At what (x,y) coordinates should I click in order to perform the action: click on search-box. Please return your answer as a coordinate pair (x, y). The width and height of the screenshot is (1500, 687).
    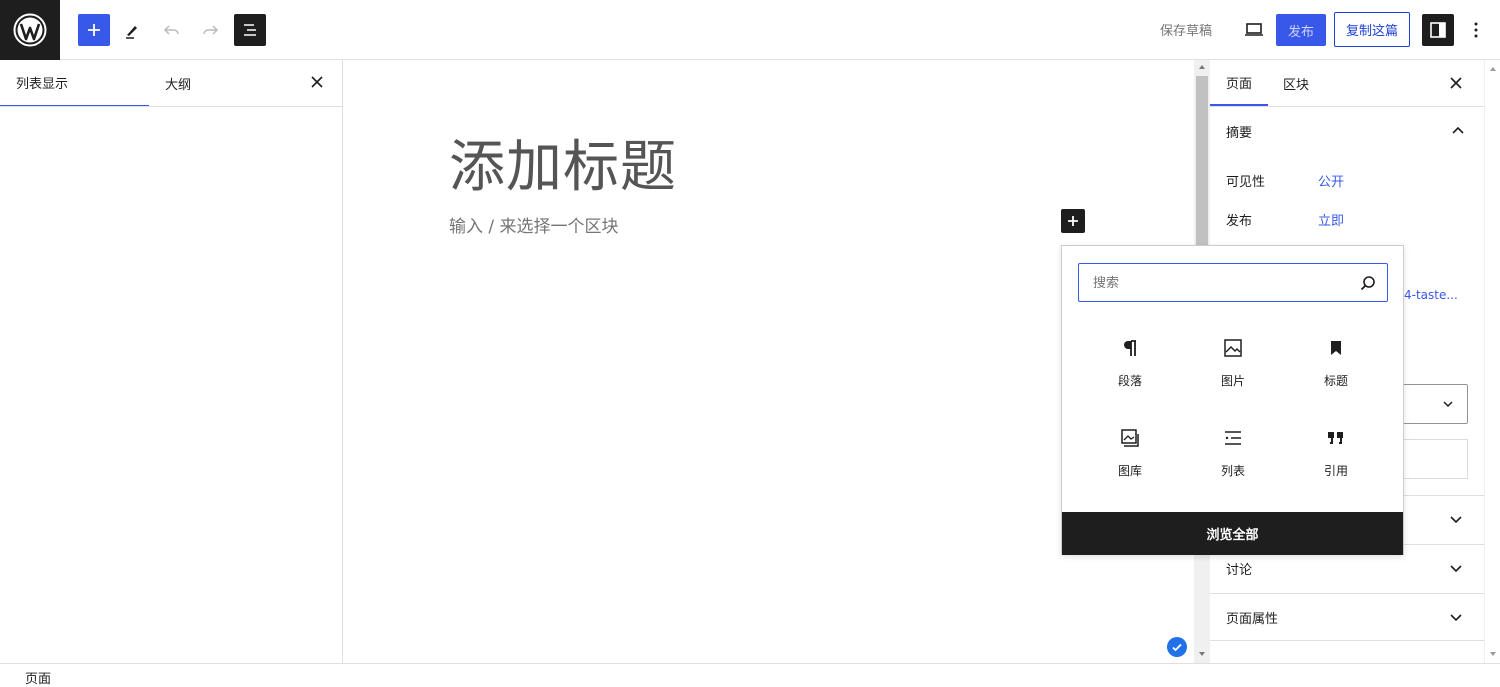
    Looking at the image, I should click on (1233, 282).